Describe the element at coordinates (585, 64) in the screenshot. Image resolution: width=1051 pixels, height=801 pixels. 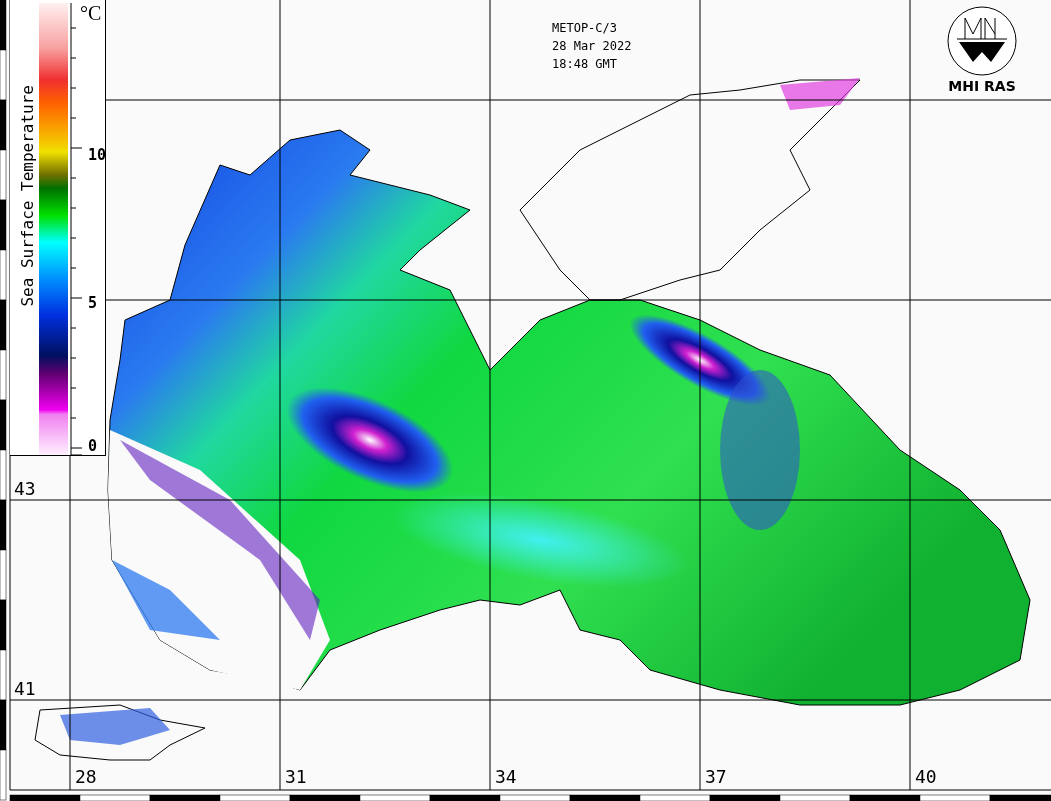
I see `time-label: 18:48 GMT` at that location.